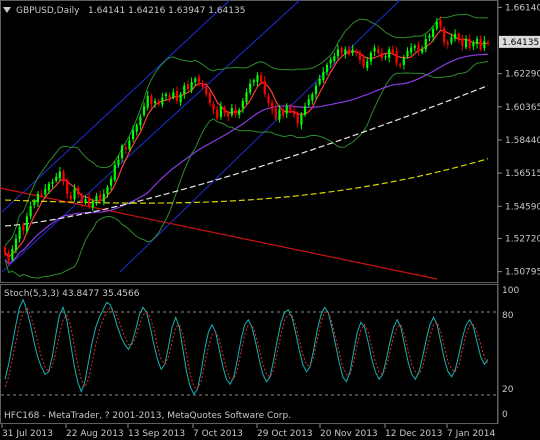 The height and width of the screenshot is (440, 540). Describe the element at coordinates (285, 434) in the screenshot. I see `time-tick-label: 29 Oct 2013` at that location.